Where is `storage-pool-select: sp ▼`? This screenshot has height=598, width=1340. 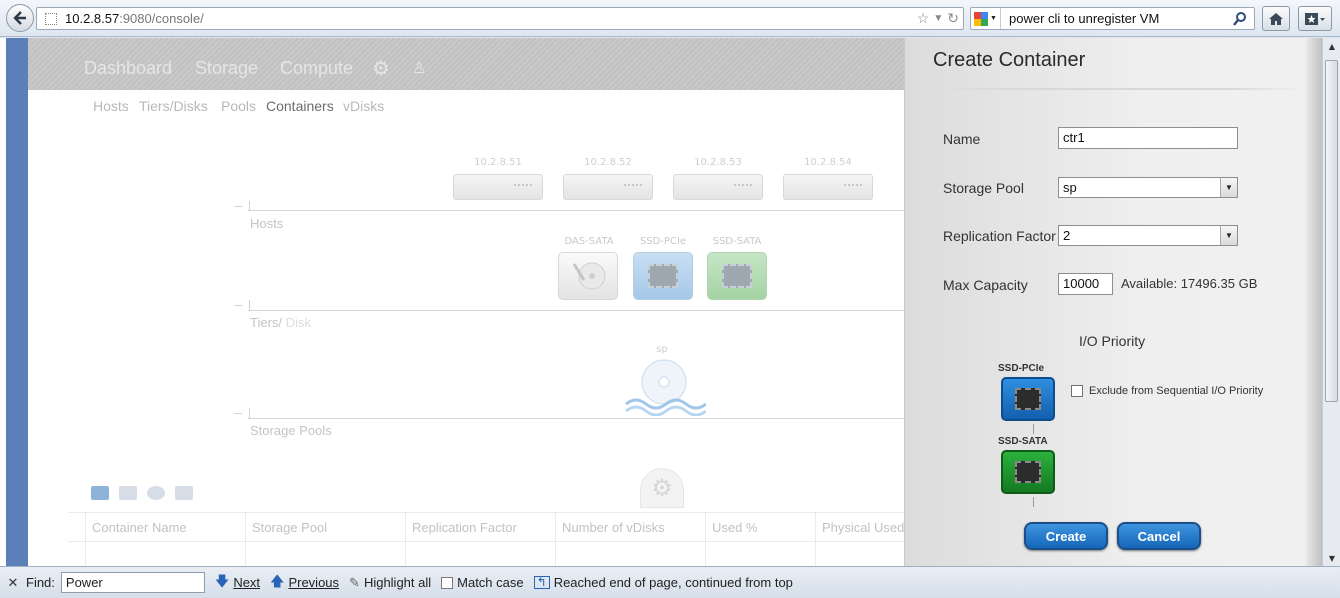
storage-pool-select: sp ▼ is located at coordinates (1148, 187).